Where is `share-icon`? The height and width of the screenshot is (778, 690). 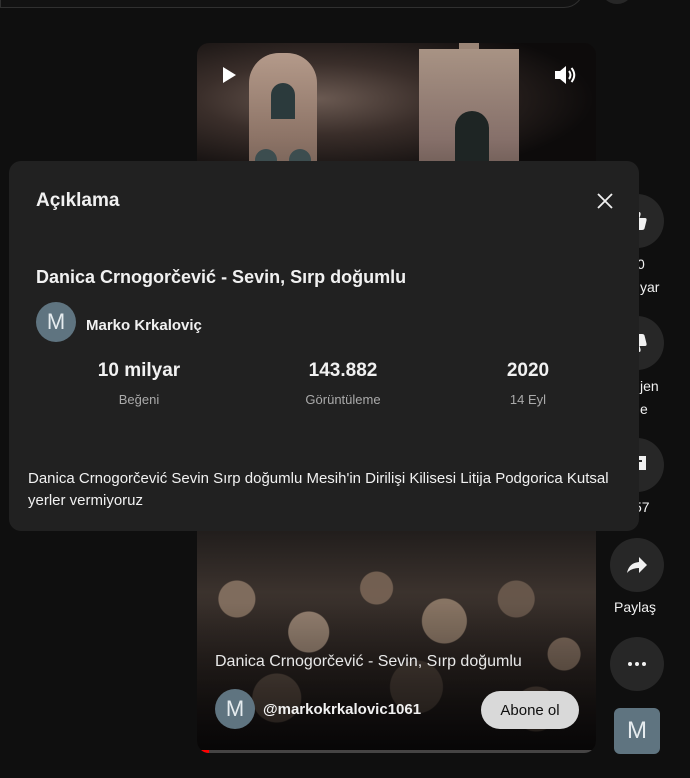 share-icon is located at coordinates (637, 565).